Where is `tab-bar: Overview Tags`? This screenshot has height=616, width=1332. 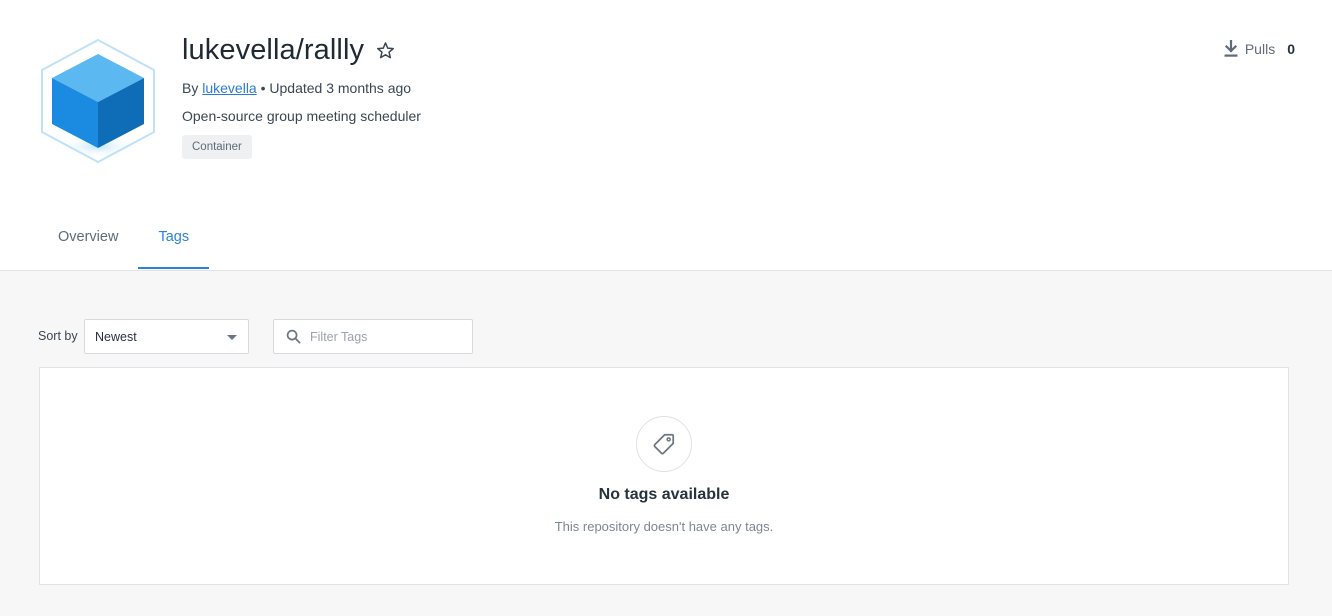
tab-bar: Overview Tags is located at coordinates (124, 241).